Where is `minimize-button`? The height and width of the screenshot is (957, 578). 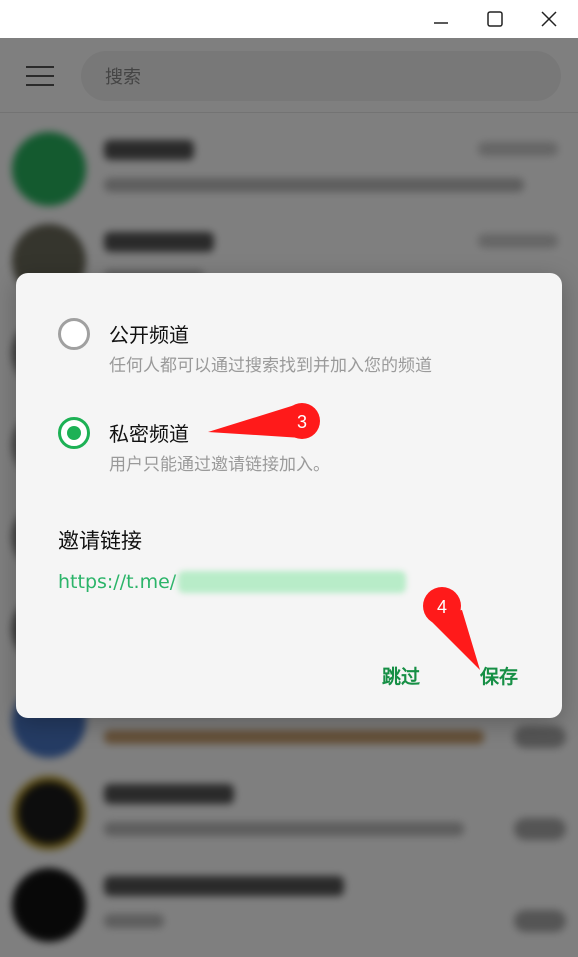
minimize-button is located at coordinates (441, 19).